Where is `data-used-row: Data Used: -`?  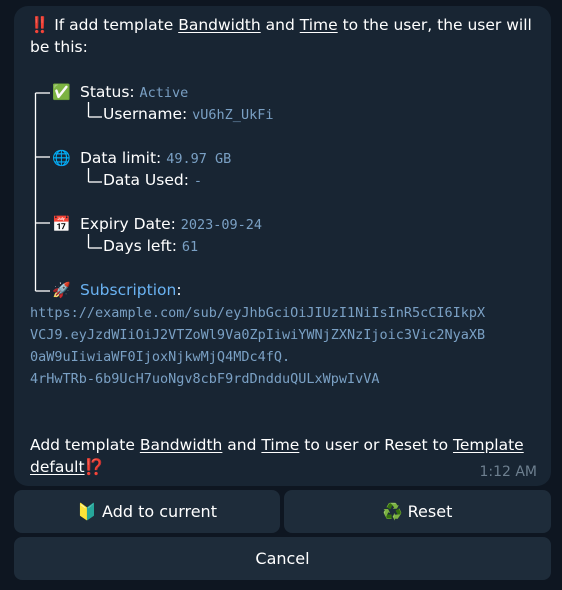
data-used-row: Data Used: - is located at coordinates (153, 180).